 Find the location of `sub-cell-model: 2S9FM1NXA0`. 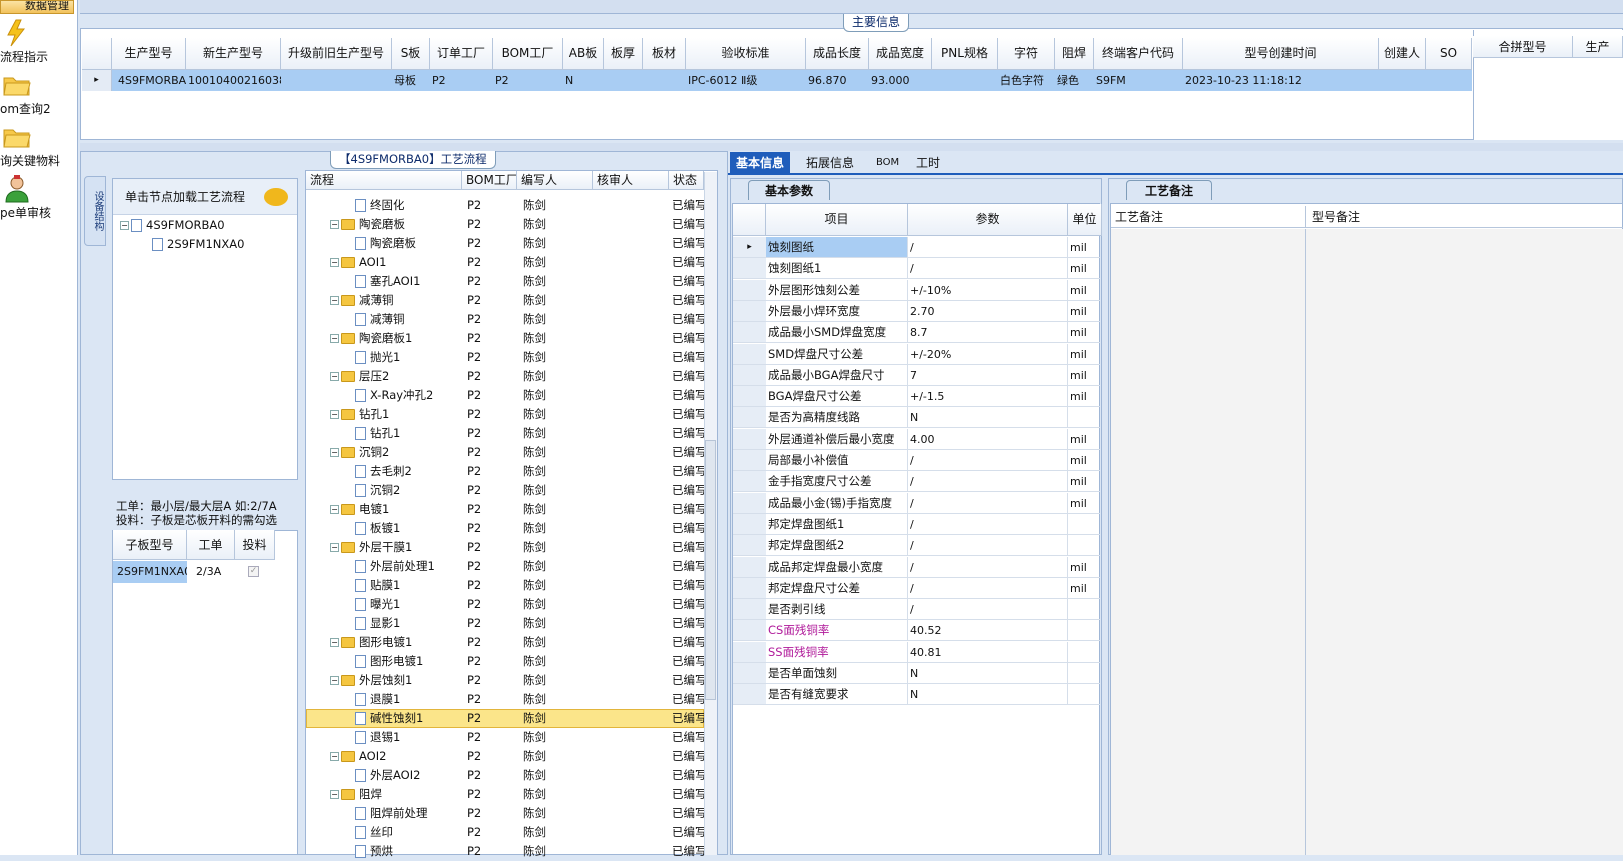

sub-cell-model: 2S9FM1NXA0 is located at coordinates (151, 571).